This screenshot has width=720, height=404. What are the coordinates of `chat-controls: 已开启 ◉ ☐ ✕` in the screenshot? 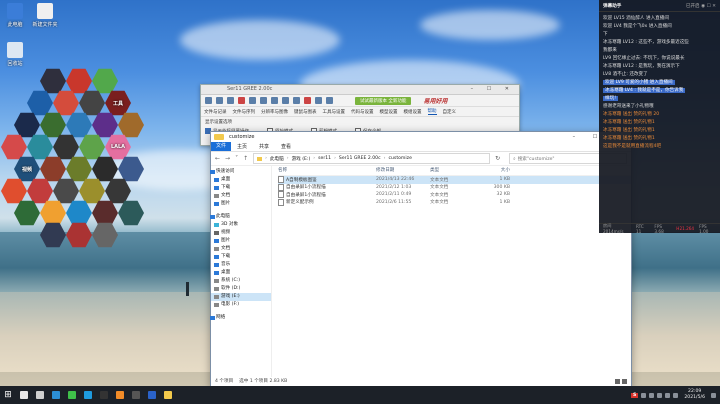 It's located at (701, 6).